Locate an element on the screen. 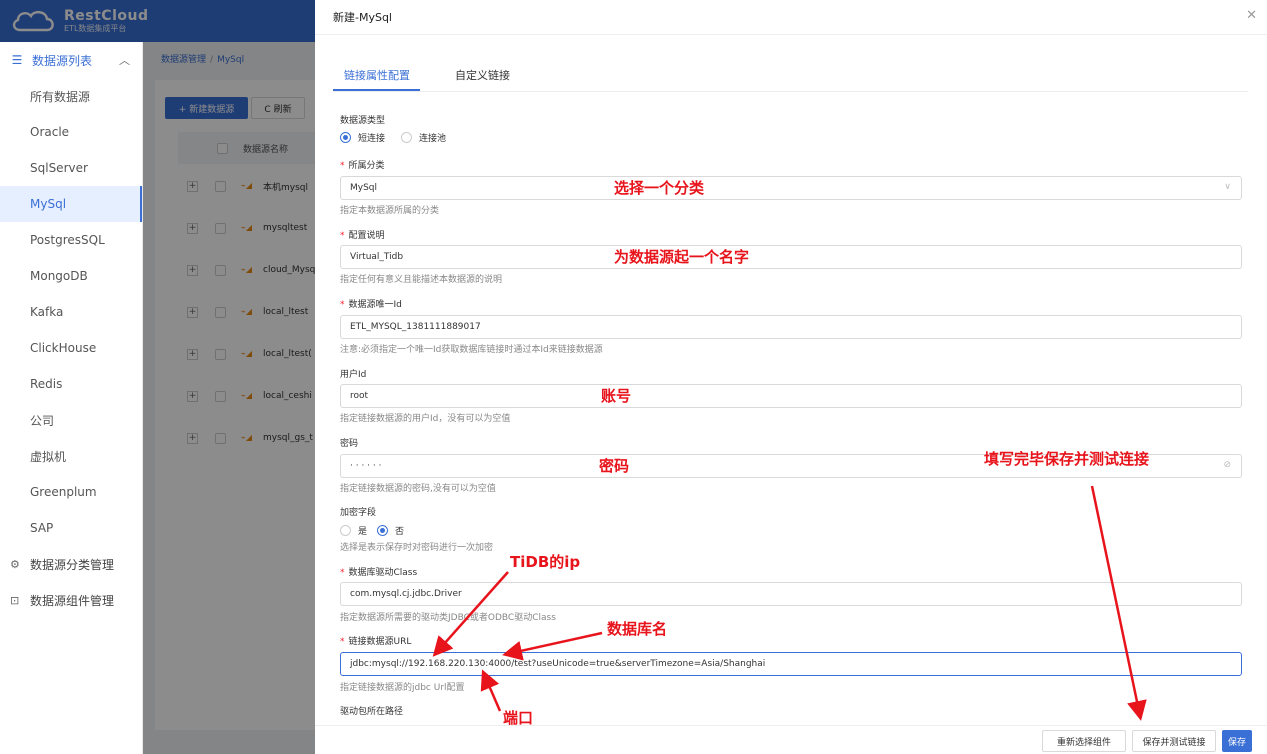 The width and height of the screenshot is (1267, 754). drawer-tabs: 链接属性配置 自定义链接 is located at coordinates (790, 76).